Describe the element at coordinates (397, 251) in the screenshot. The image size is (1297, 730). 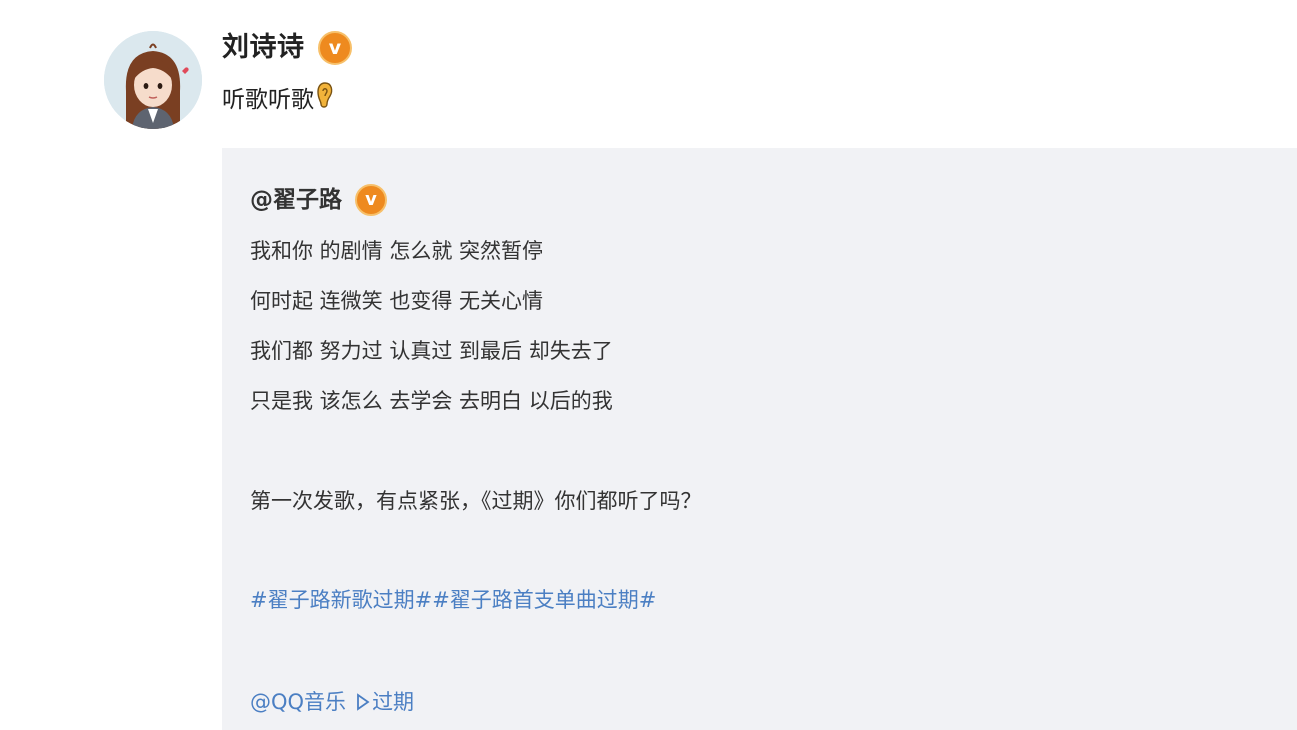
I see `lyric-line: 我和你 的剧情 怎么就 突然暂停` at that location.